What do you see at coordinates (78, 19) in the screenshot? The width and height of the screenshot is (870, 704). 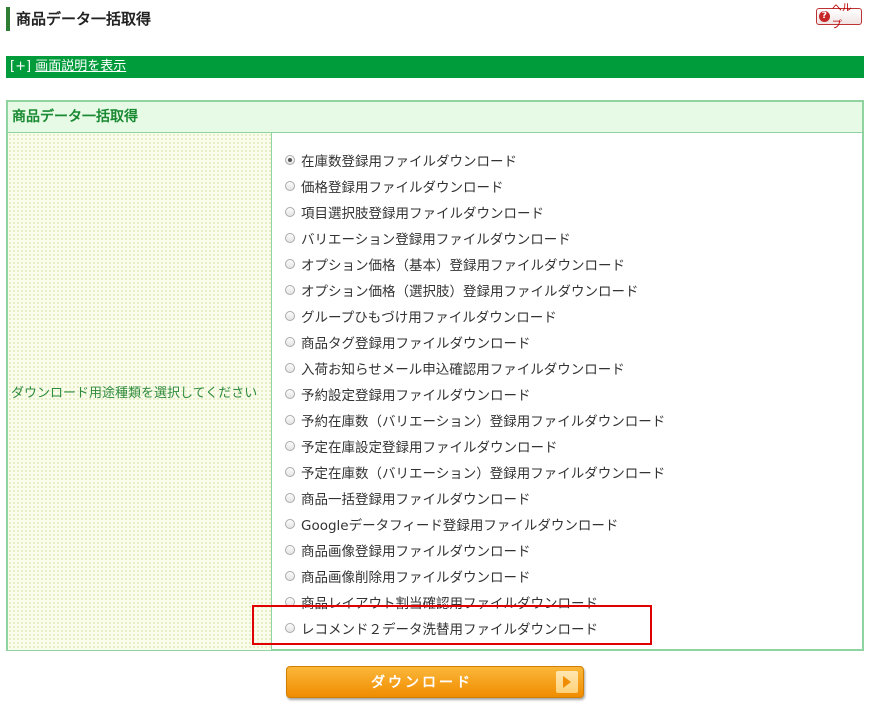 I see `page-title: 商品データ一括取得` at bounding box center [78, 19].